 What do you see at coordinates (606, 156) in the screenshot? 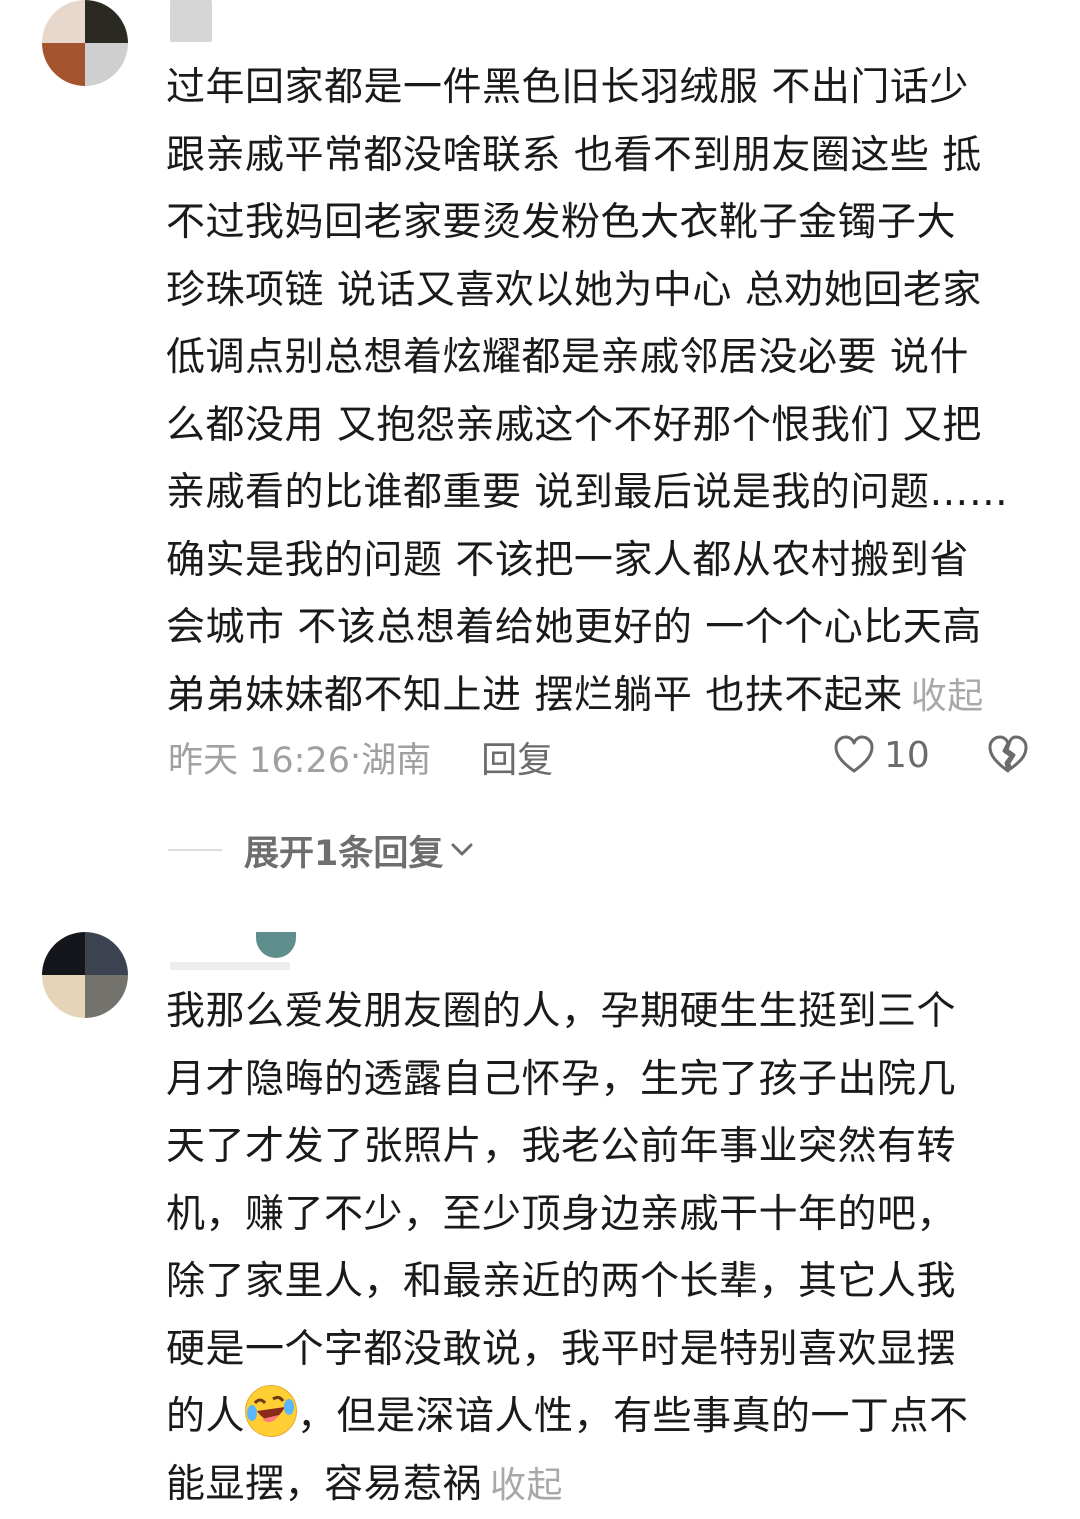
I see `comment-line: 跟亲戚平常都没啥联系 也看不到朋友圈这些 抵` at bounding box center [606, 156].